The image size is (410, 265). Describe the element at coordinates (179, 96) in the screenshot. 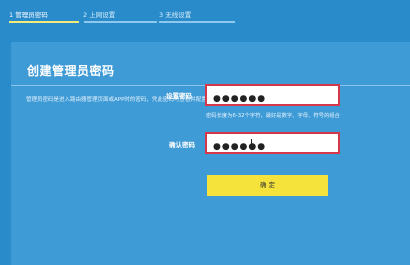

I see `set-password-label: 设置密码` at that location.